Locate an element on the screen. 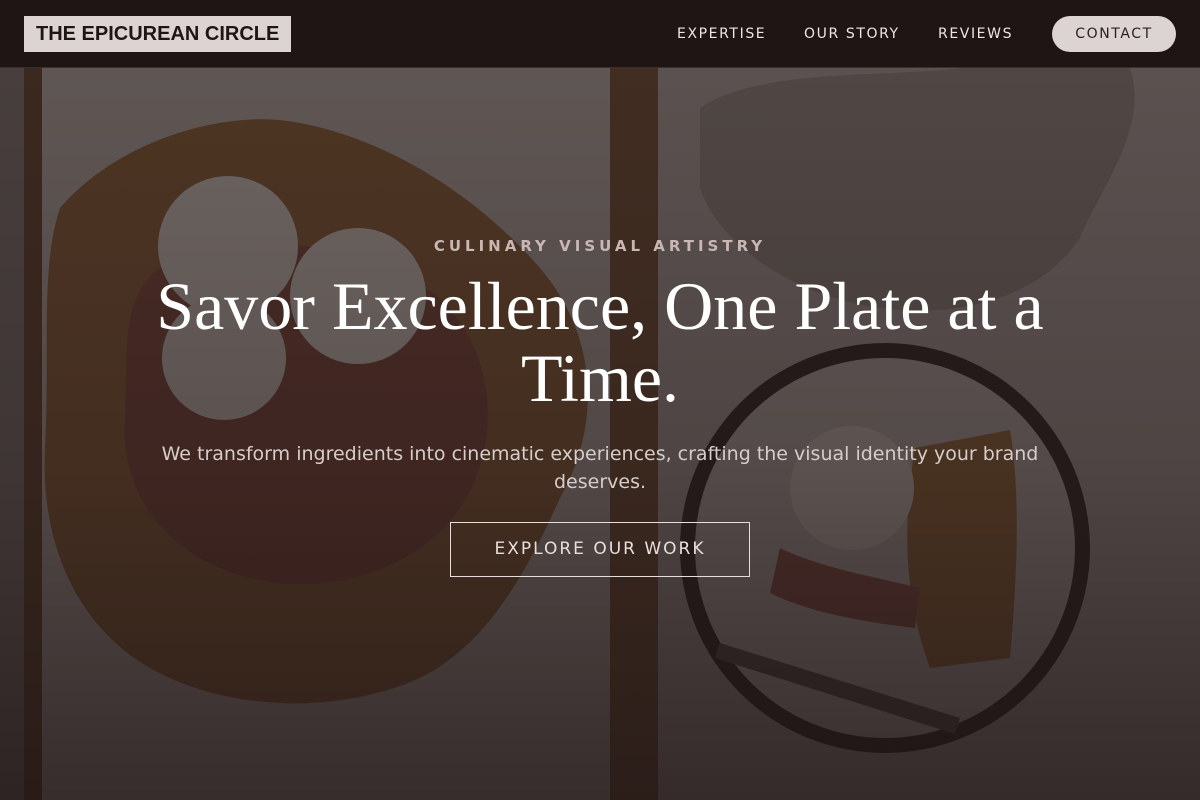 The width and height of the screenshot is (1200, 800). contact-button: CONTACT is located at coordinates (1114, 34).